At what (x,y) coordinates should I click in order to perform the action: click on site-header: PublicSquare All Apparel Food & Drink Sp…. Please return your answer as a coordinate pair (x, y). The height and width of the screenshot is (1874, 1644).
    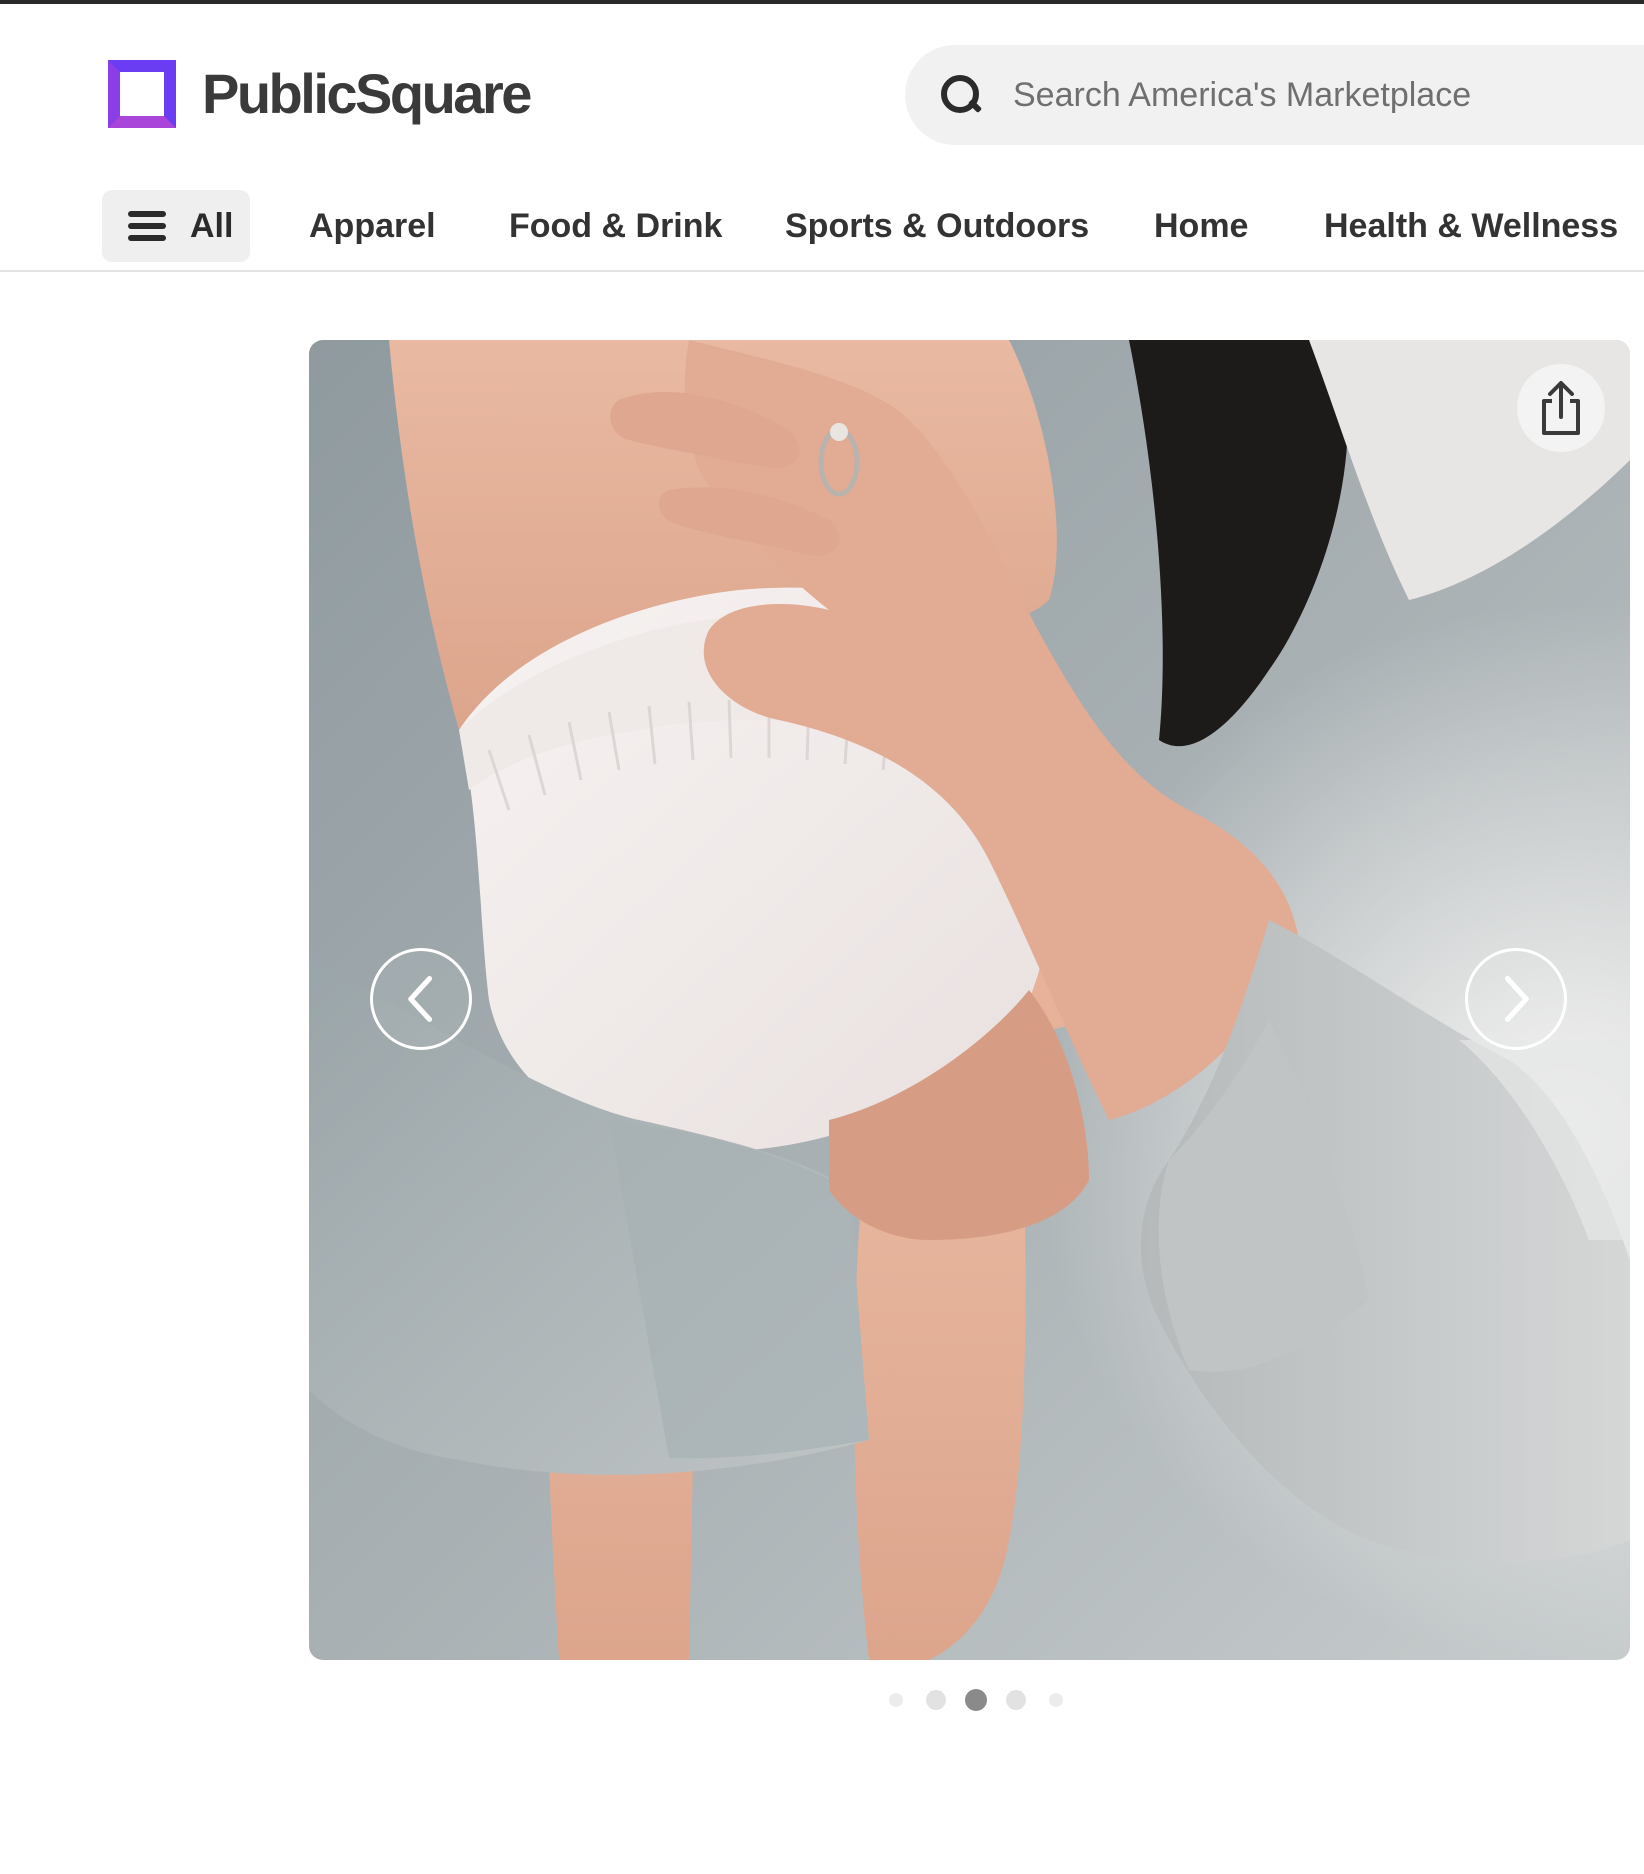
    Looking at the image, I should click on (822, 138).